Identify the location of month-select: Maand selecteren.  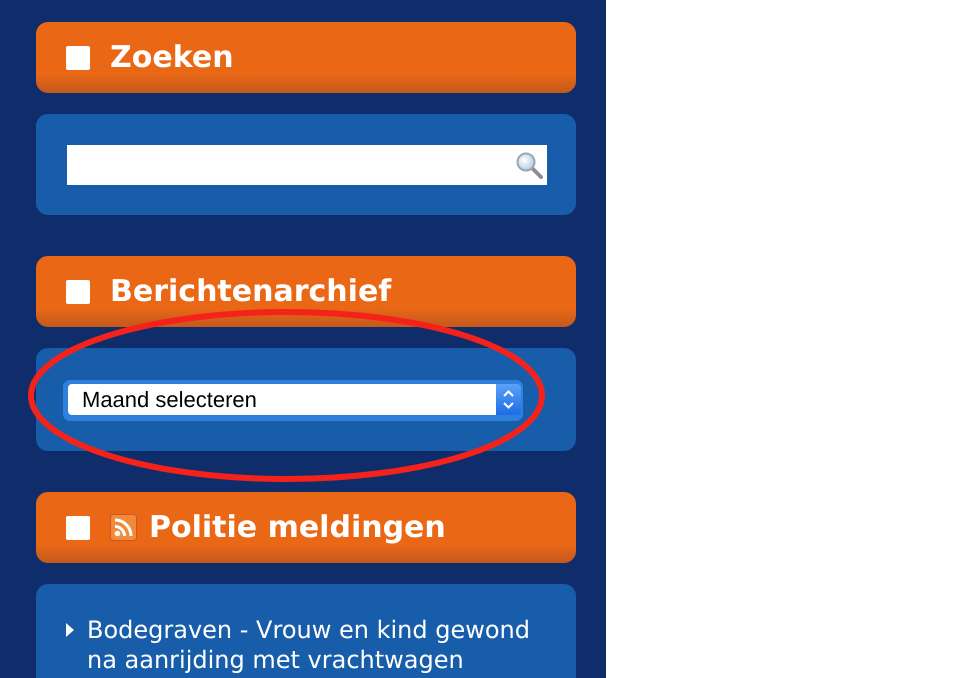
(293, 400).